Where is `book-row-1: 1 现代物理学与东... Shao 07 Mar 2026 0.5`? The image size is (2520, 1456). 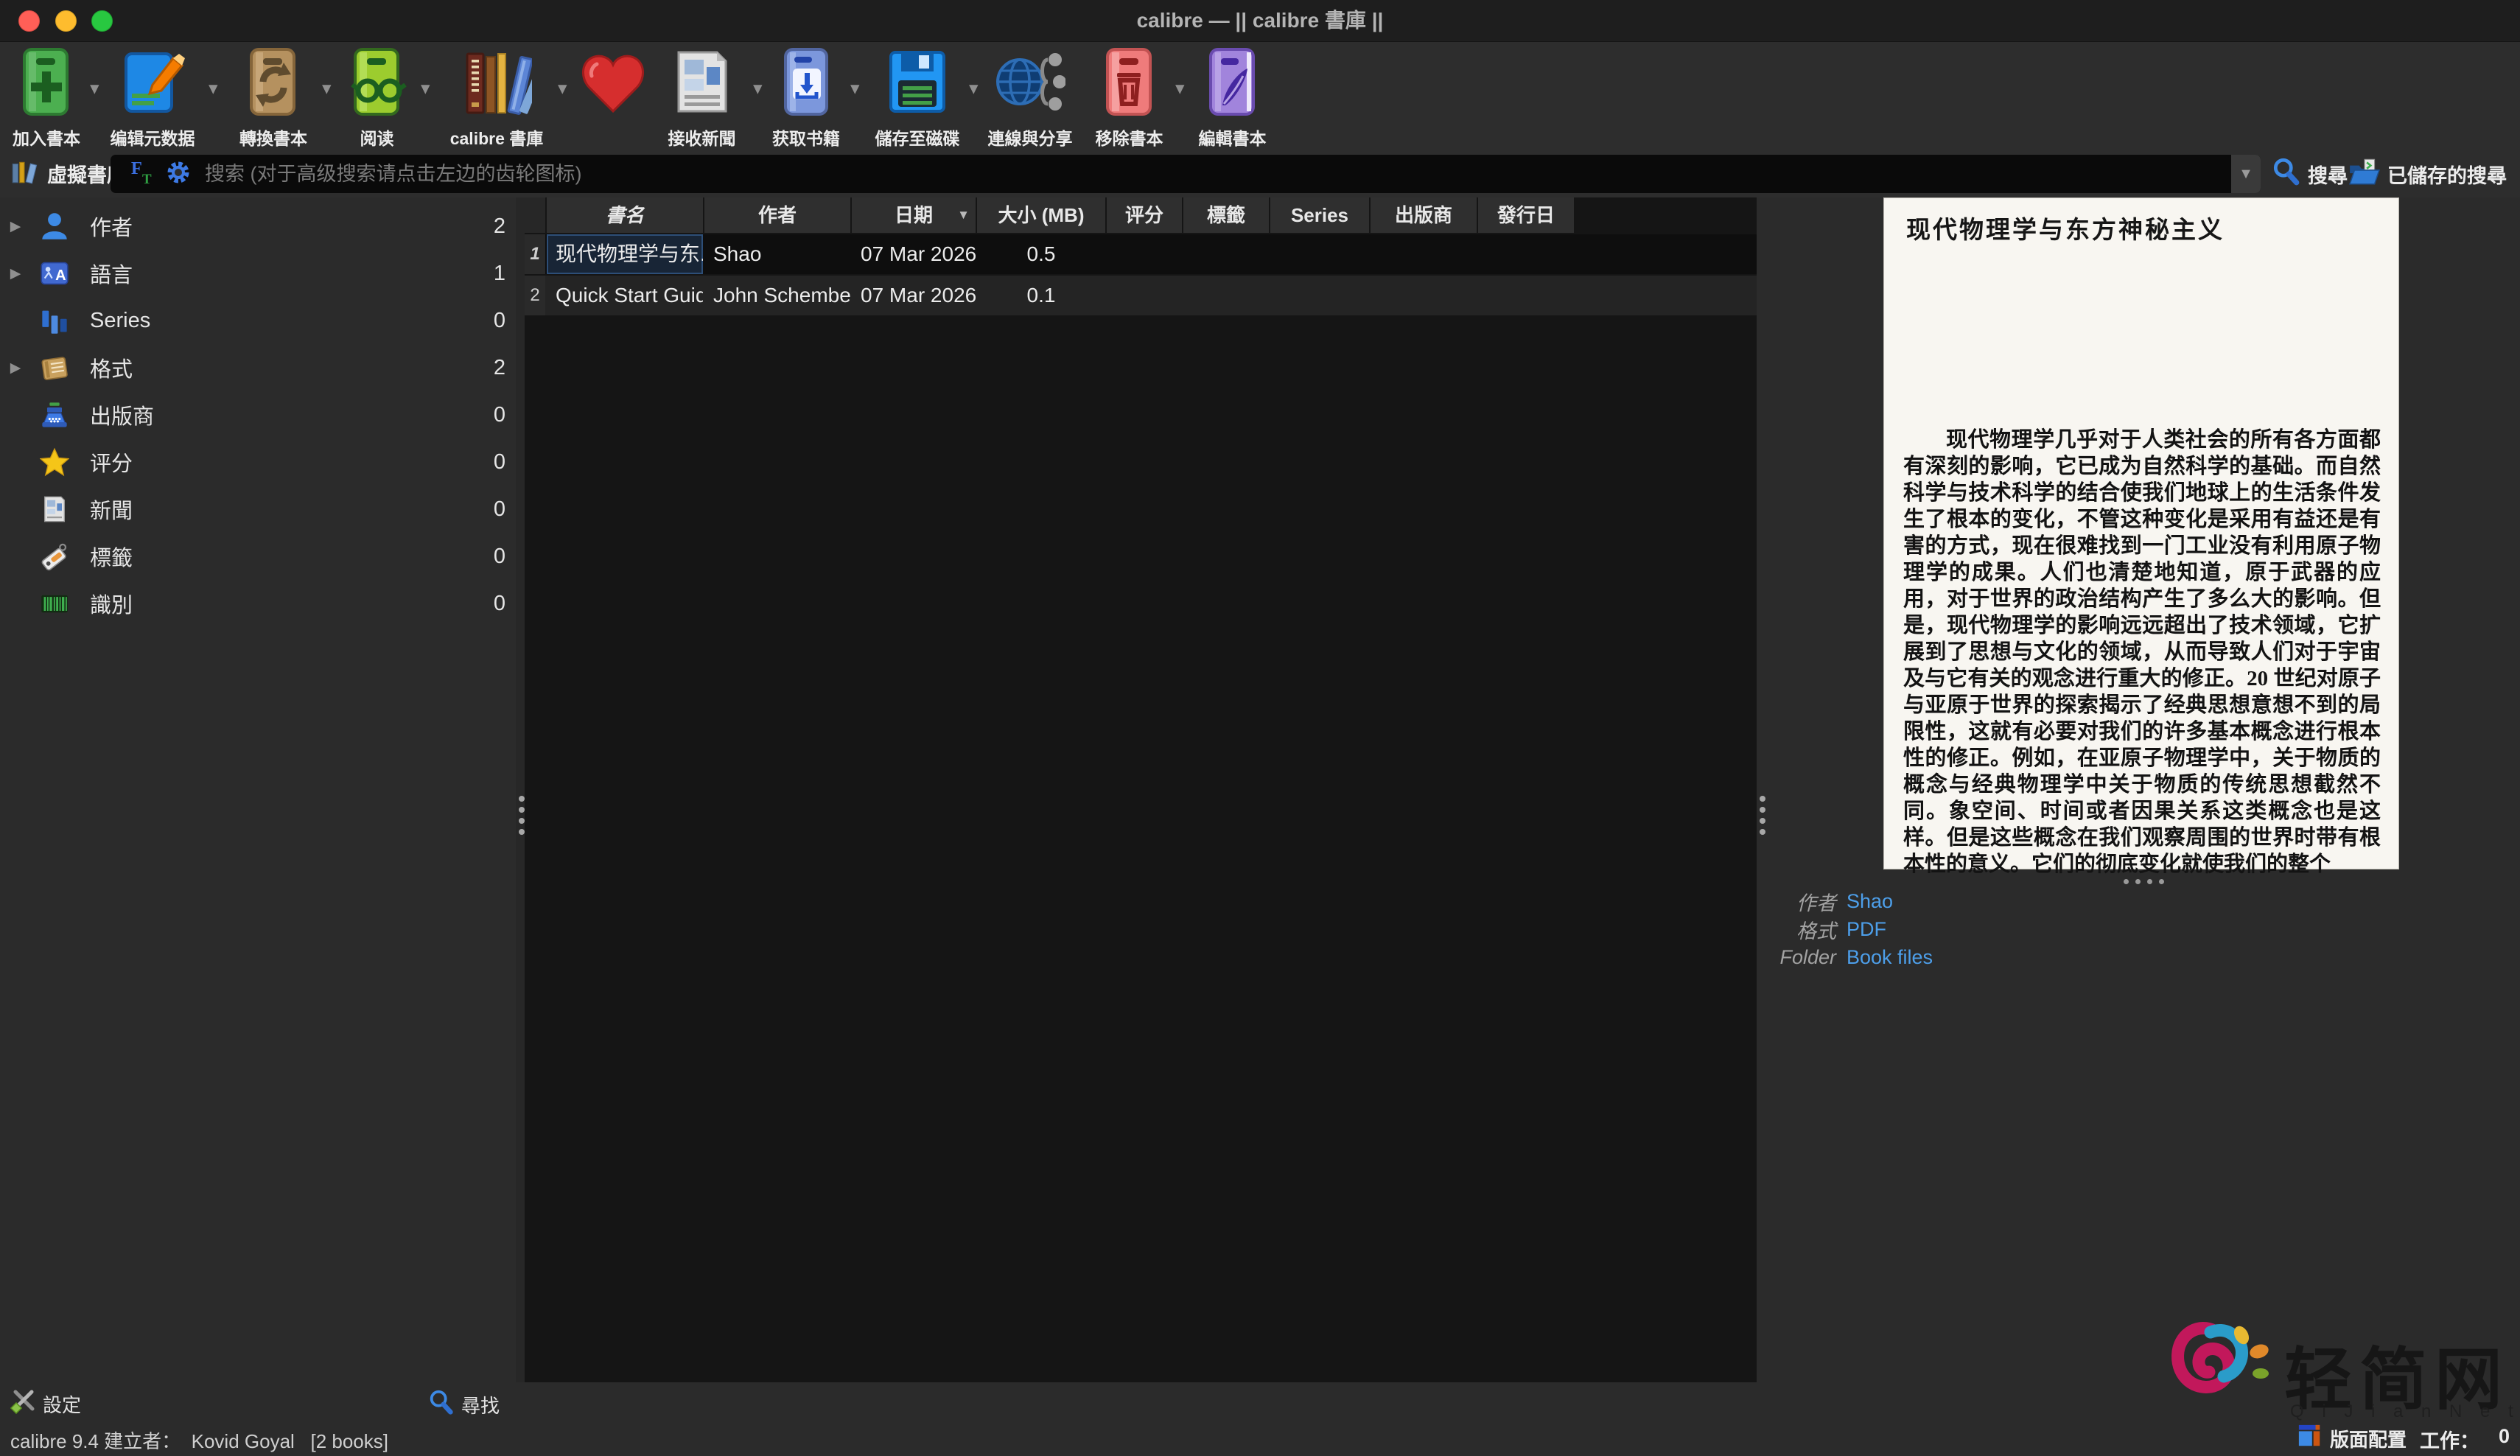 book-row-1: 1 现代物理学与东... Shao 07 Mar 2026 0.5 is located at coordinates (1141, 254).